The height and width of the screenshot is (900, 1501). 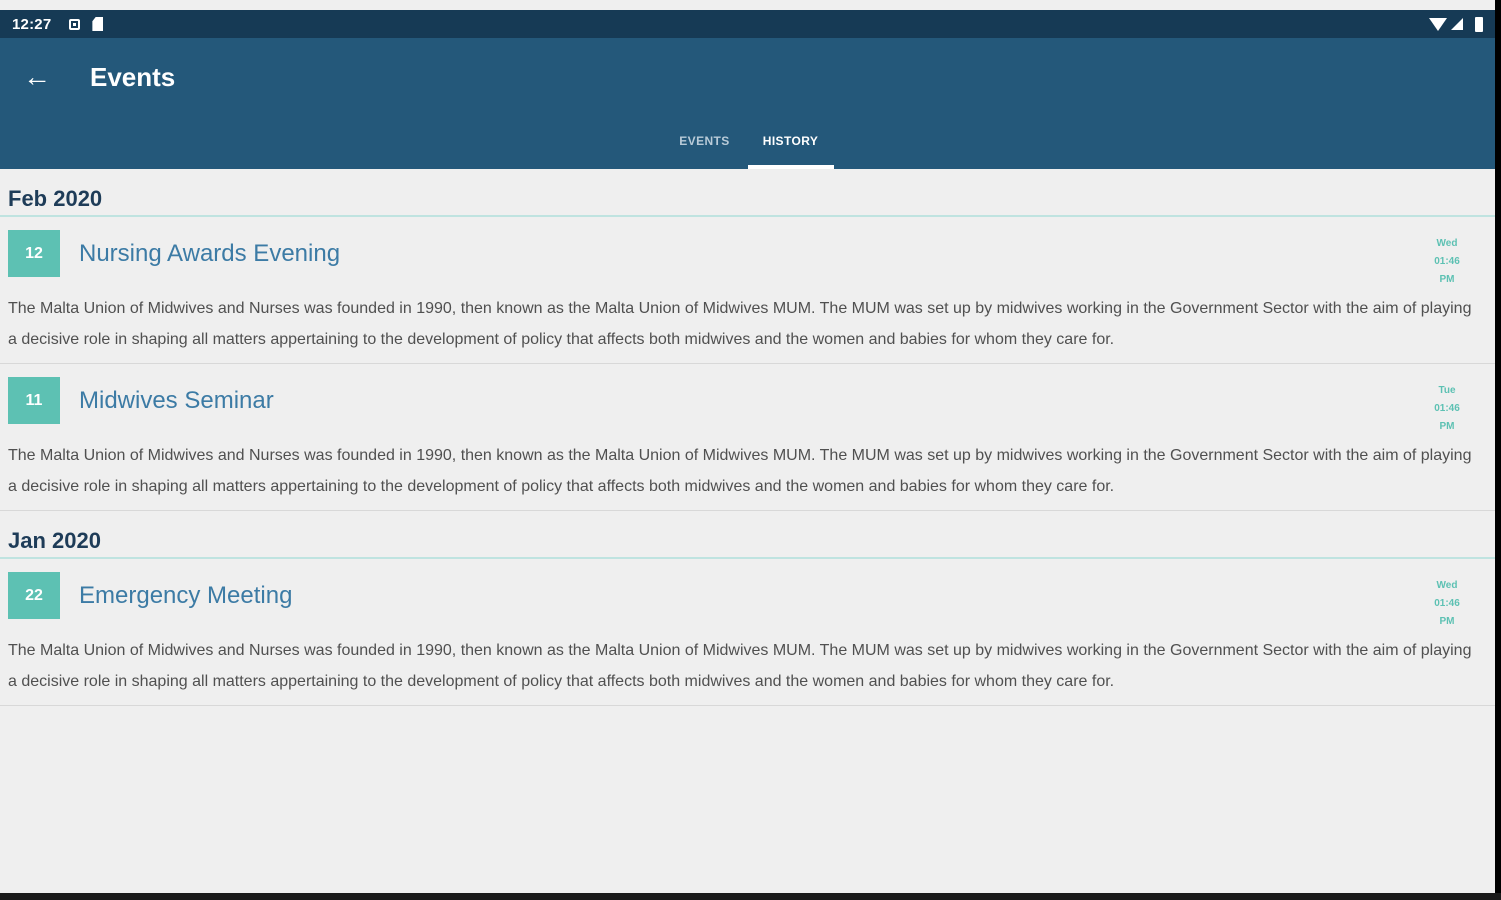 I want to click on page-title: Events, so click(x=133, y=77).